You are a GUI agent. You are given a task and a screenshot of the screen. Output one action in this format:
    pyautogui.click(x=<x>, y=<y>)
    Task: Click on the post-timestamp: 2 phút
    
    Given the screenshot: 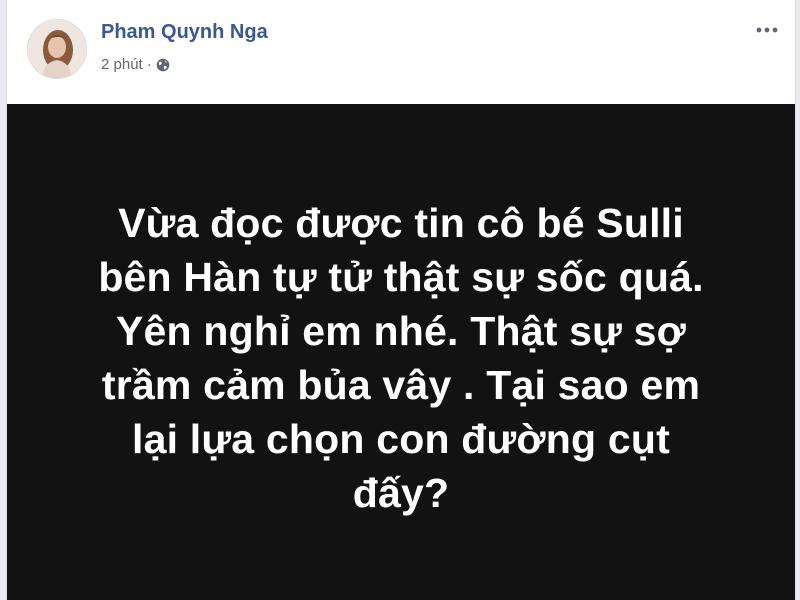 What is the action you would take?
    pyautogui.click(x=122, y=64)
    